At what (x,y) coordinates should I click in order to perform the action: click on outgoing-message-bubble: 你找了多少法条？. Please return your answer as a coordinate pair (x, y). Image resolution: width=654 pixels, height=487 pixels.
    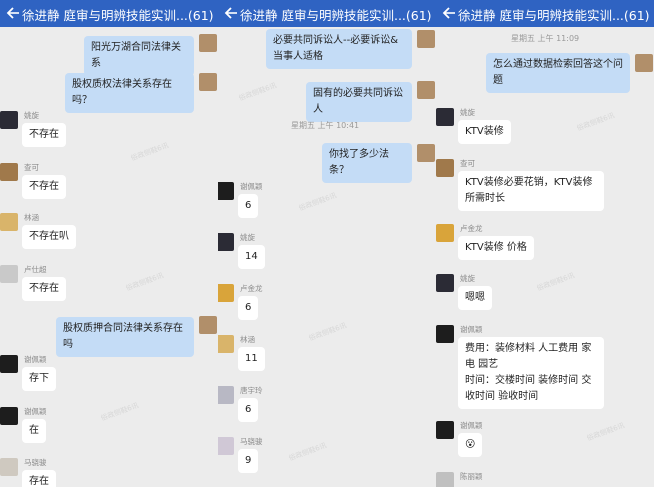
    Looking at the image, I should click on (367, 163).